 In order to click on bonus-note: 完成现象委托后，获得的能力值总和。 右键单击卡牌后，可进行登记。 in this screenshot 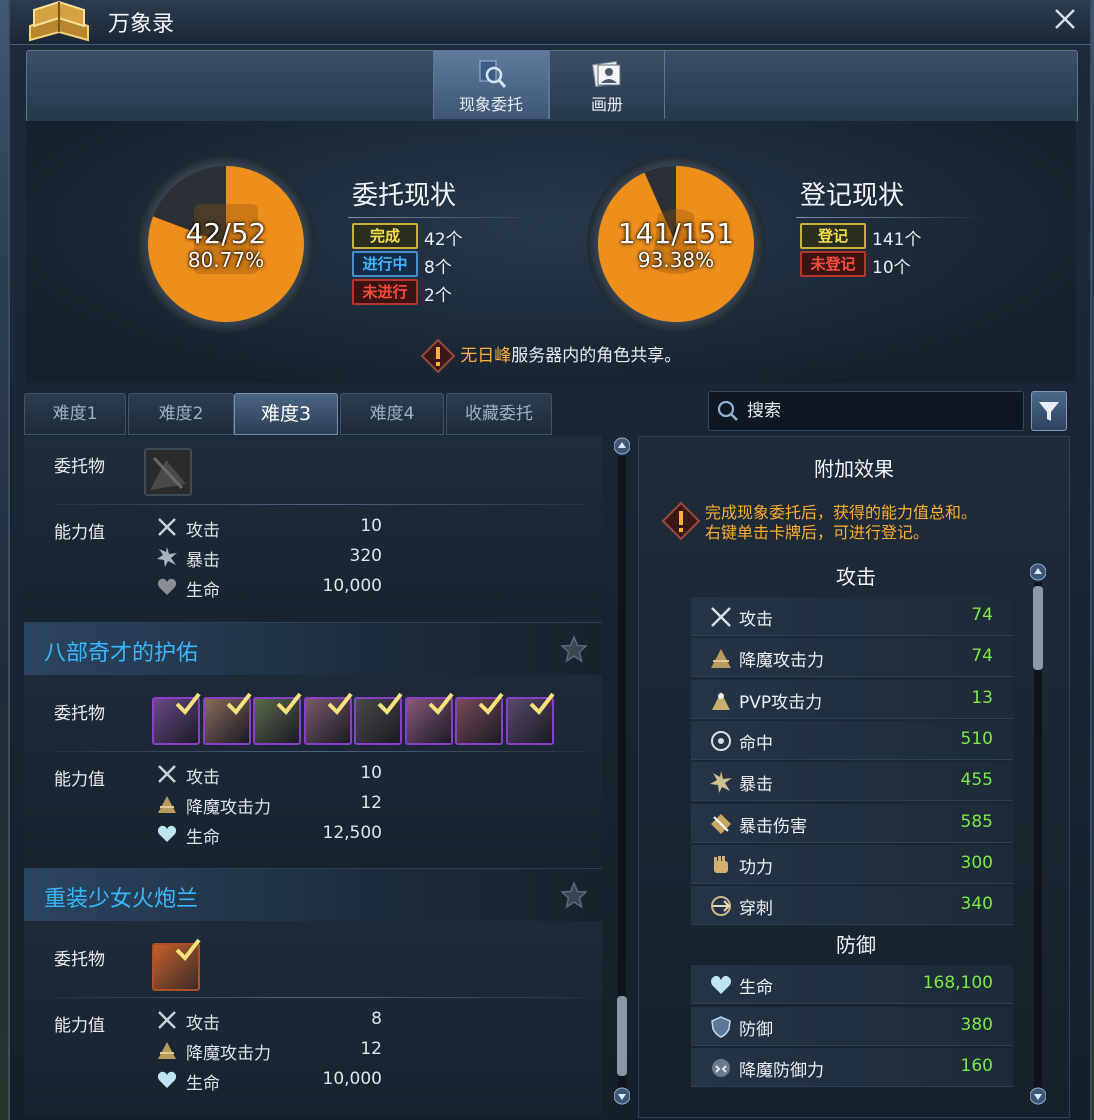, I will do `click(841, 523)`.